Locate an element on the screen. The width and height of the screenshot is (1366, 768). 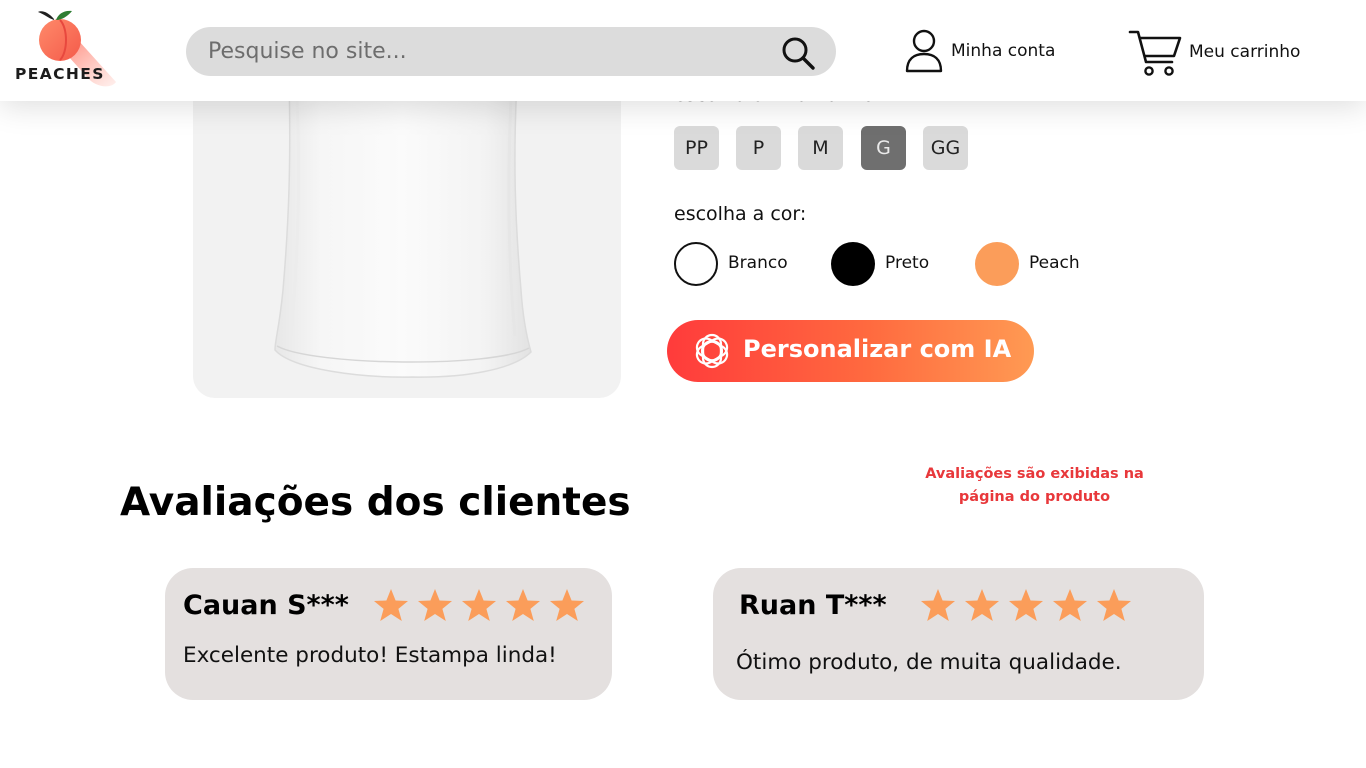
cart-label: Meu carrinho is located at coordinates (1245, 52).